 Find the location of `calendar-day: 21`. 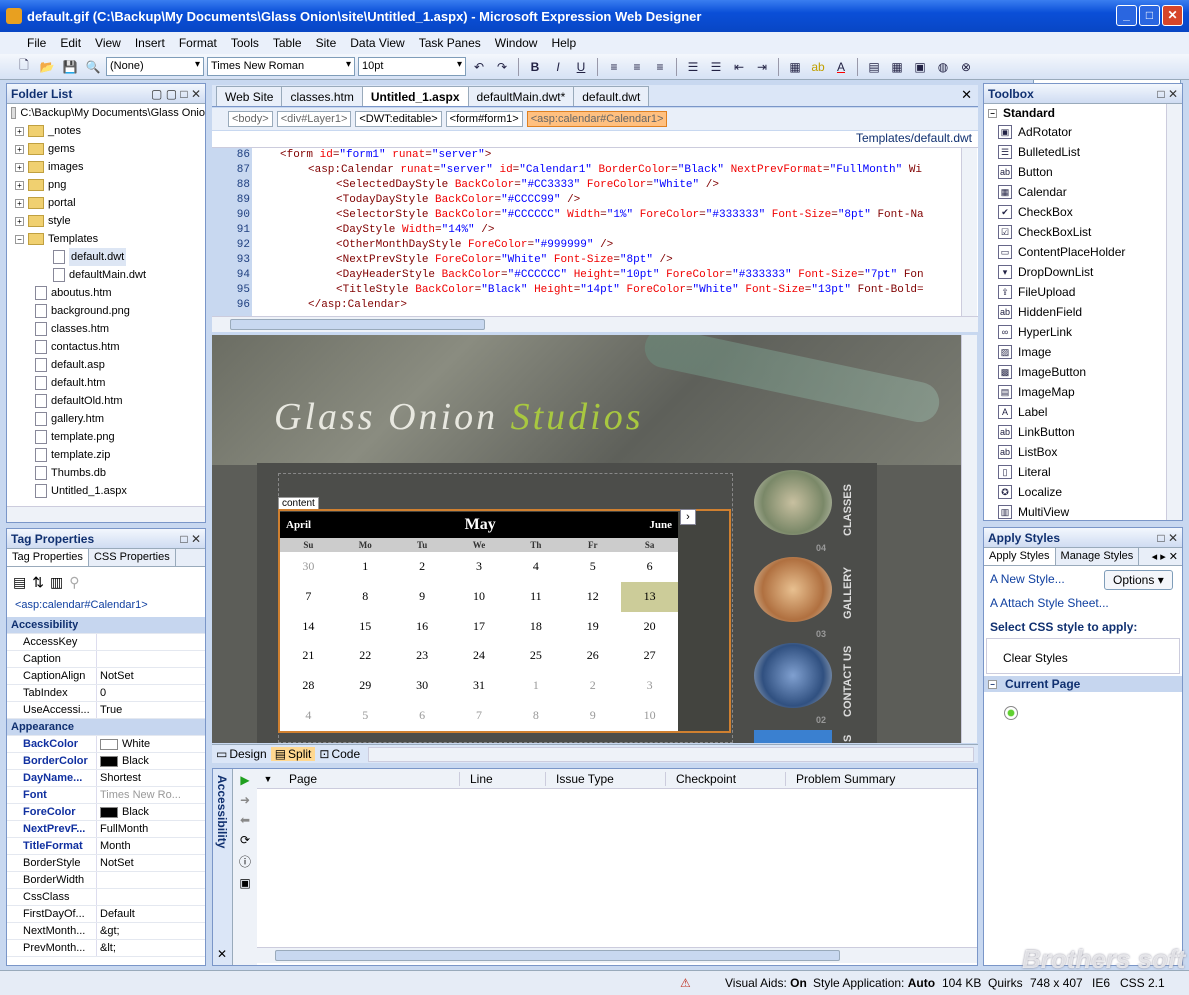

calendar-day: 21 is located at coordinates (308, 656).